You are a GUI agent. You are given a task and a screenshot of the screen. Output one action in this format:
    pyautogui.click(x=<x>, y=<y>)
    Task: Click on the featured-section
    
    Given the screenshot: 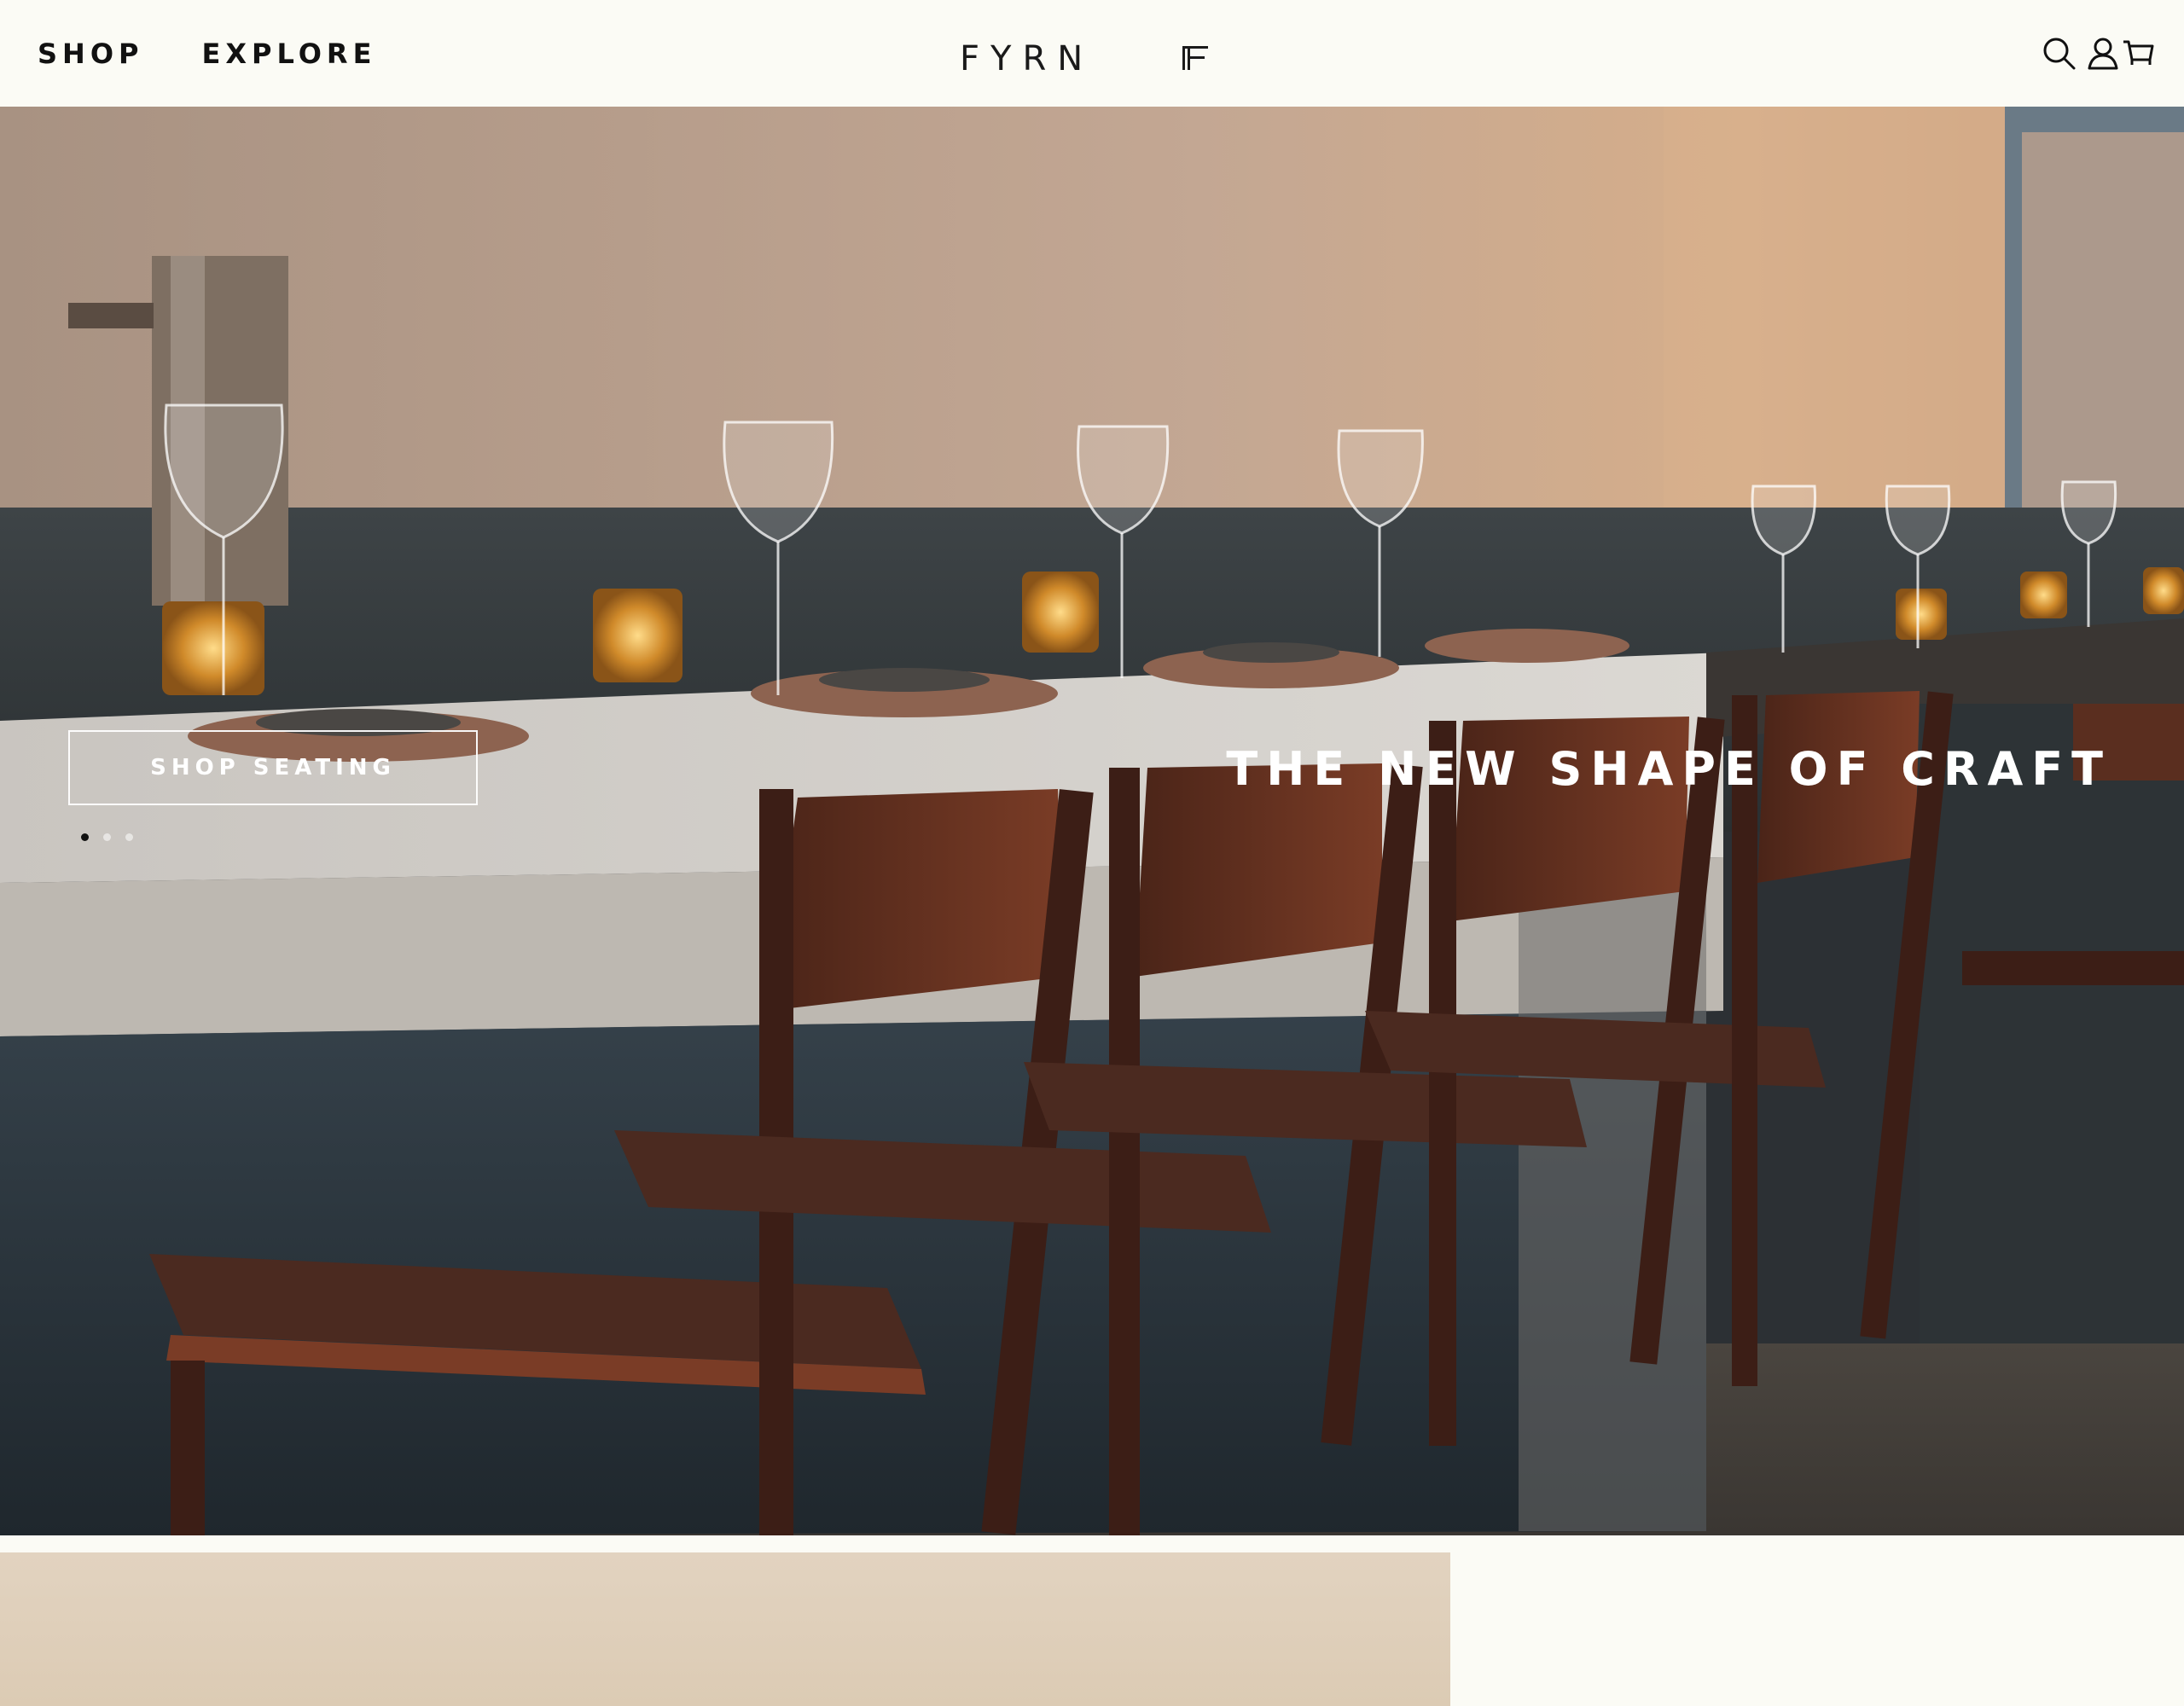 What is the action you would take?
    pyautogui.click(x=1092, y=1621)
    